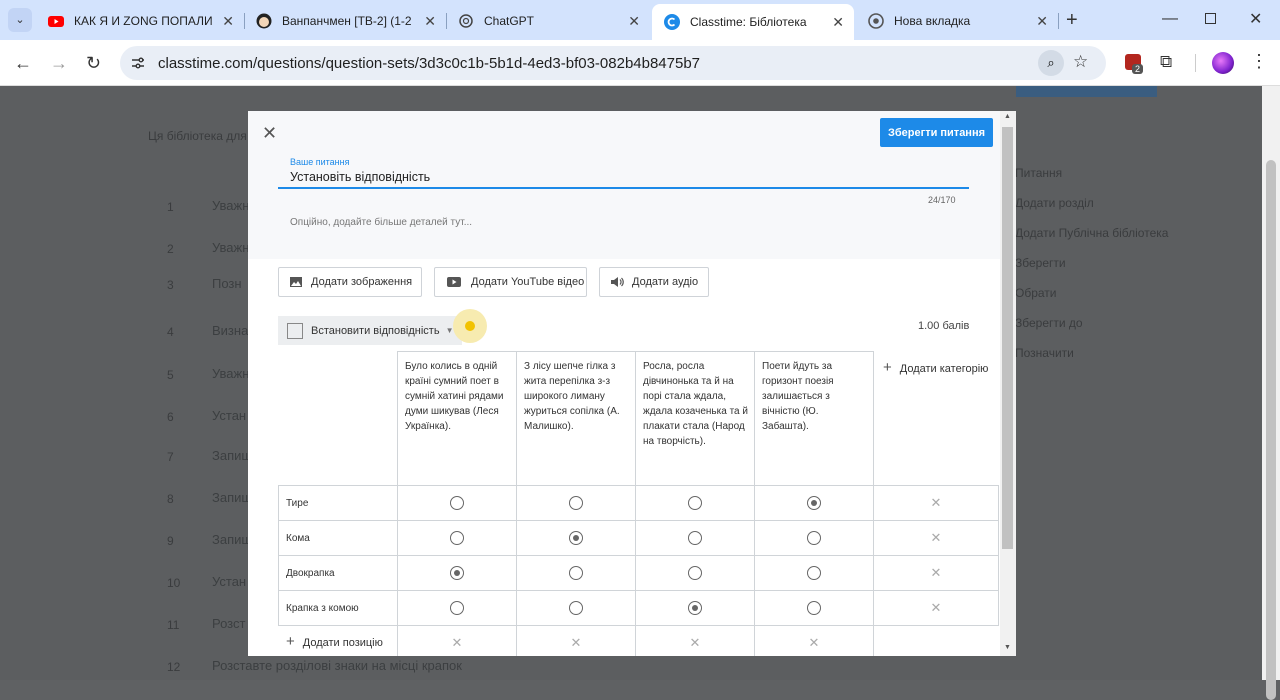  I want to click on sidebar-action: Додати Публічна бібліотека, so click(1091, 233).